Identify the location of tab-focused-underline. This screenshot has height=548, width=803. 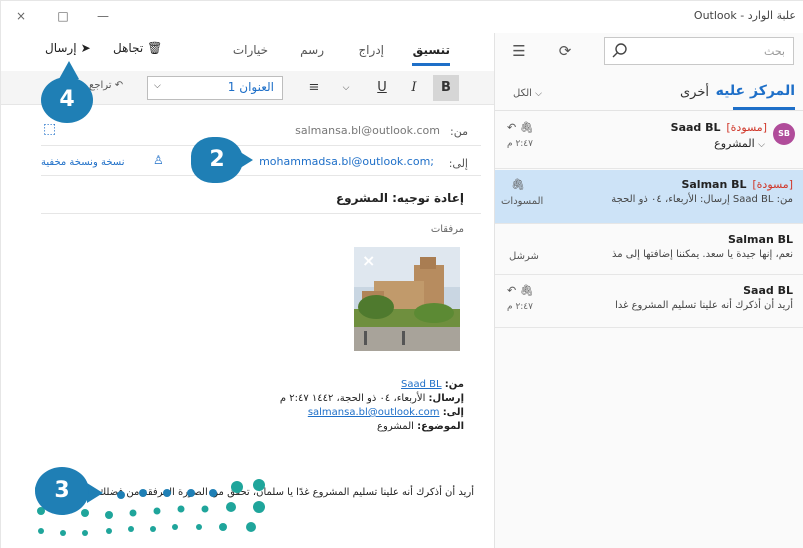
(764, 108).